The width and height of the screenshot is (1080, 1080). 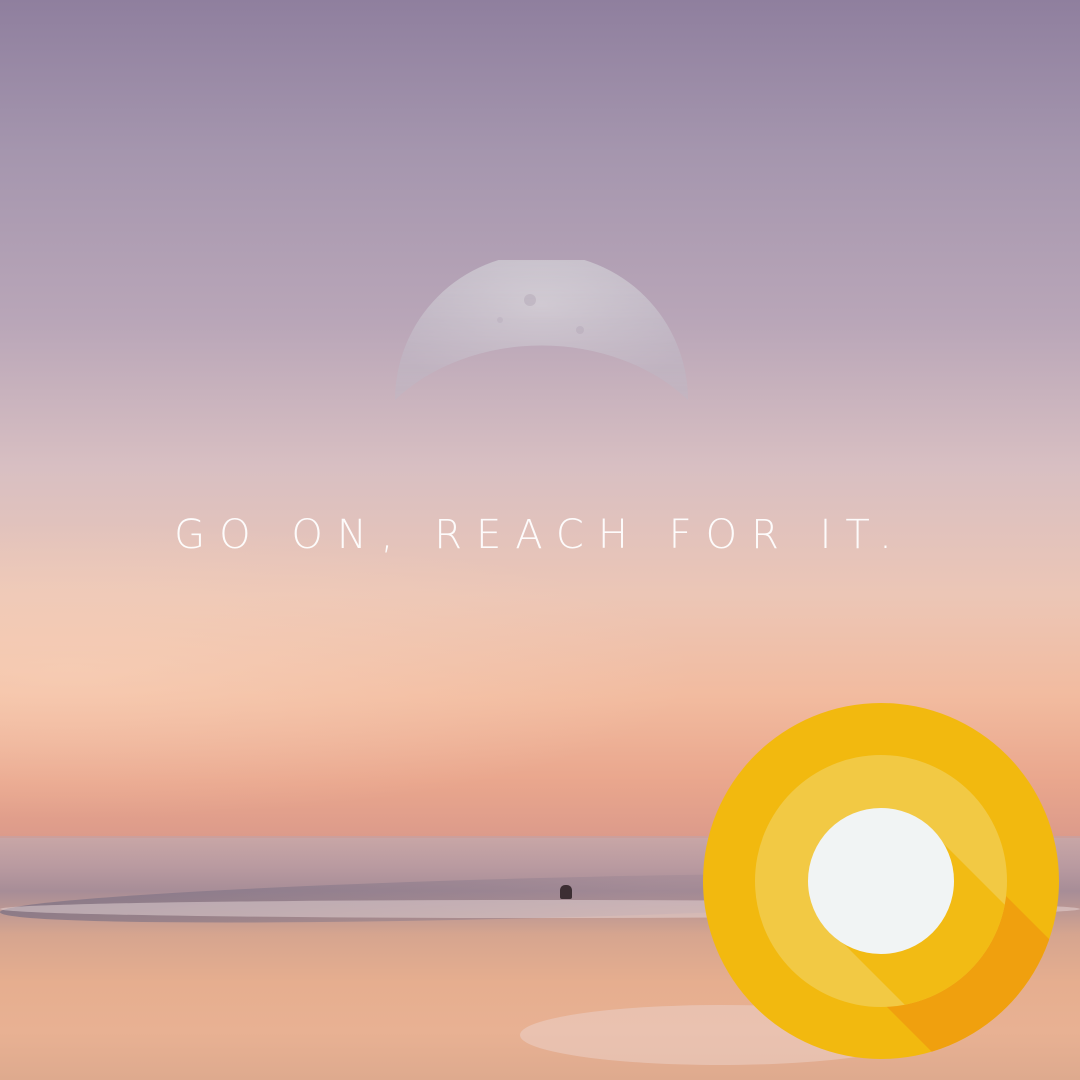 I want to click on silhouette-figure, so click(x=566, y=892).